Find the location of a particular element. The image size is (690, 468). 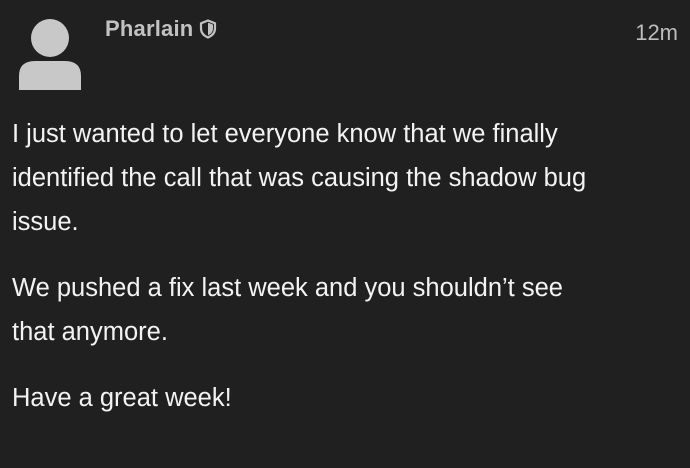

default-avatar-icon is located at coordinates (50, 54).